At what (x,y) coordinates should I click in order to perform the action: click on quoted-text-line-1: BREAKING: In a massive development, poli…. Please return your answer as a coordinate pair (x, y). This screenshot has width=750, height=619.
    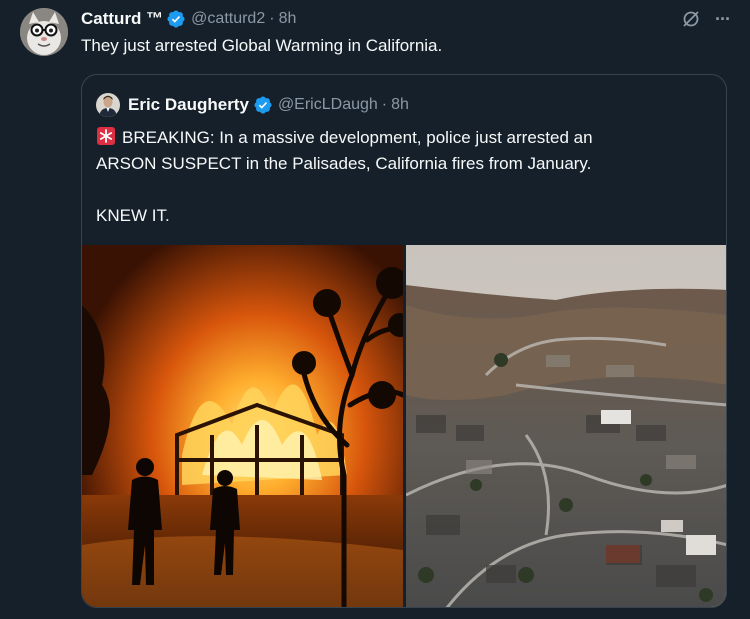
    Looking at the image, I should click on (357, 137).